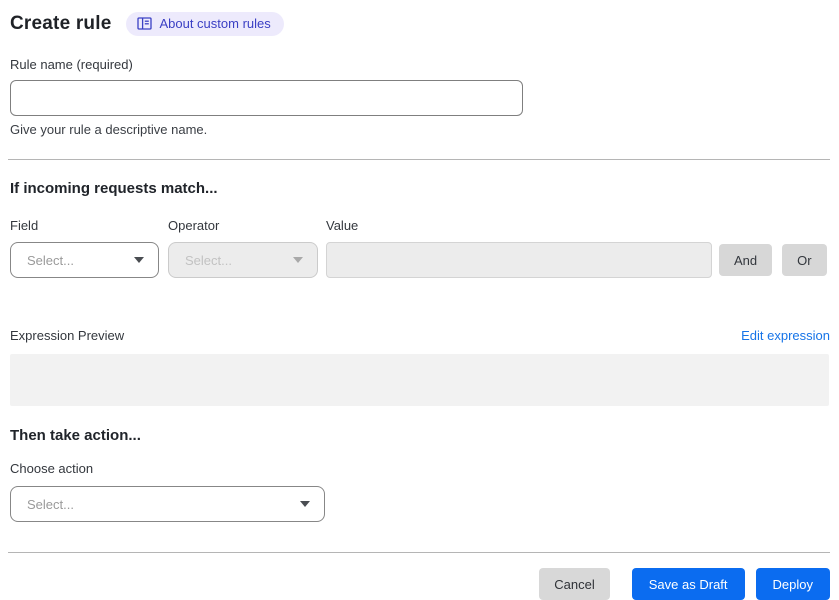 The width and height of the screenshot is (839, 600). I want to click on page-title: Create rule, so click(61, 23).